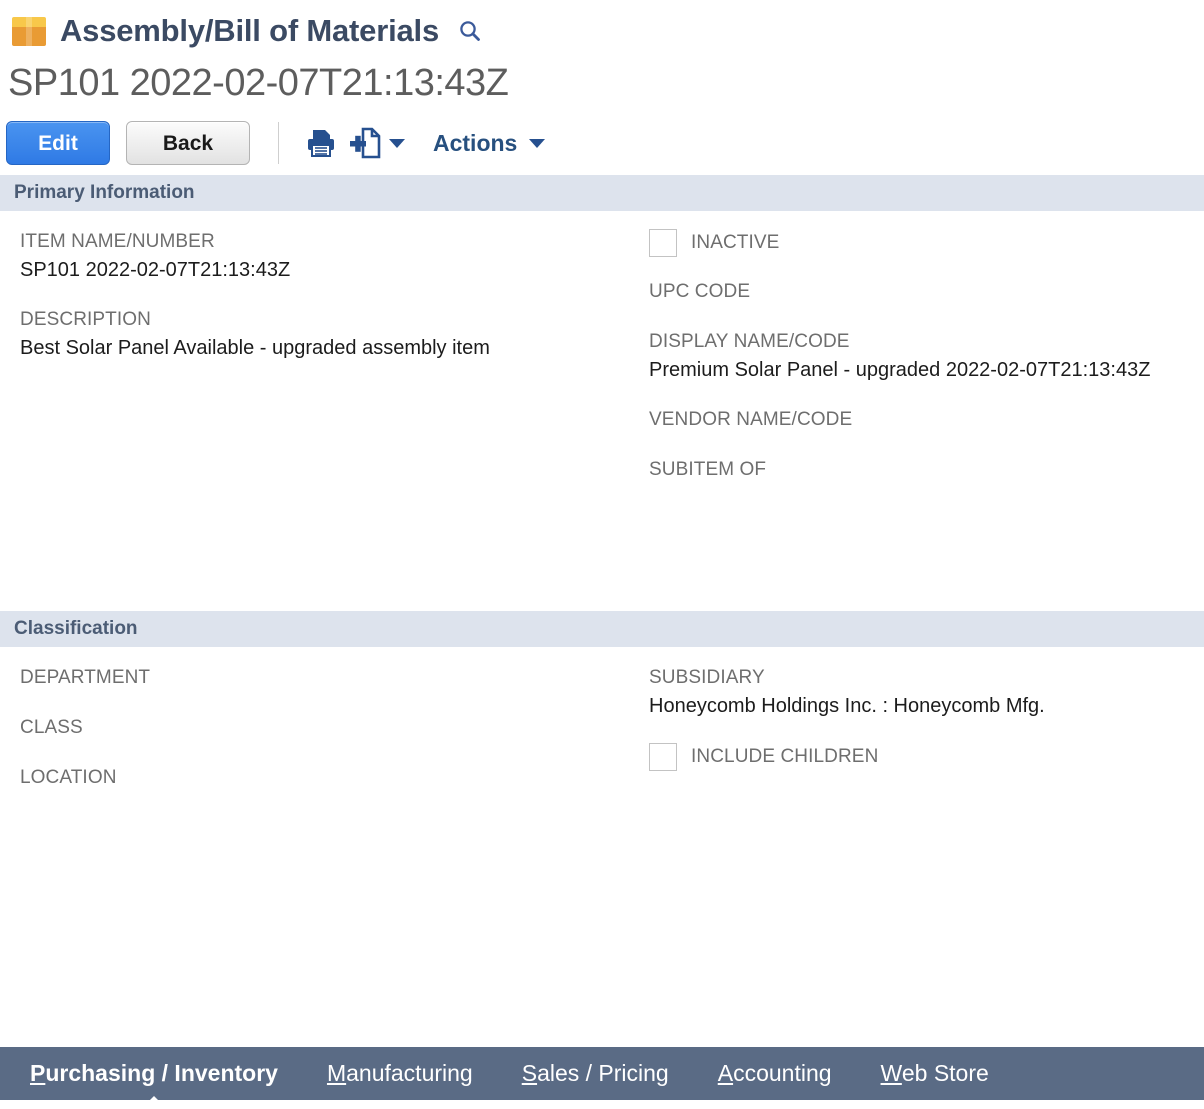 The width and height of the screenshot is (1204, 1109). Describe the element at coordinates (926, 757) in the screenshot. I see `field-include-children: INCLUDE CHILDREN` at that location.